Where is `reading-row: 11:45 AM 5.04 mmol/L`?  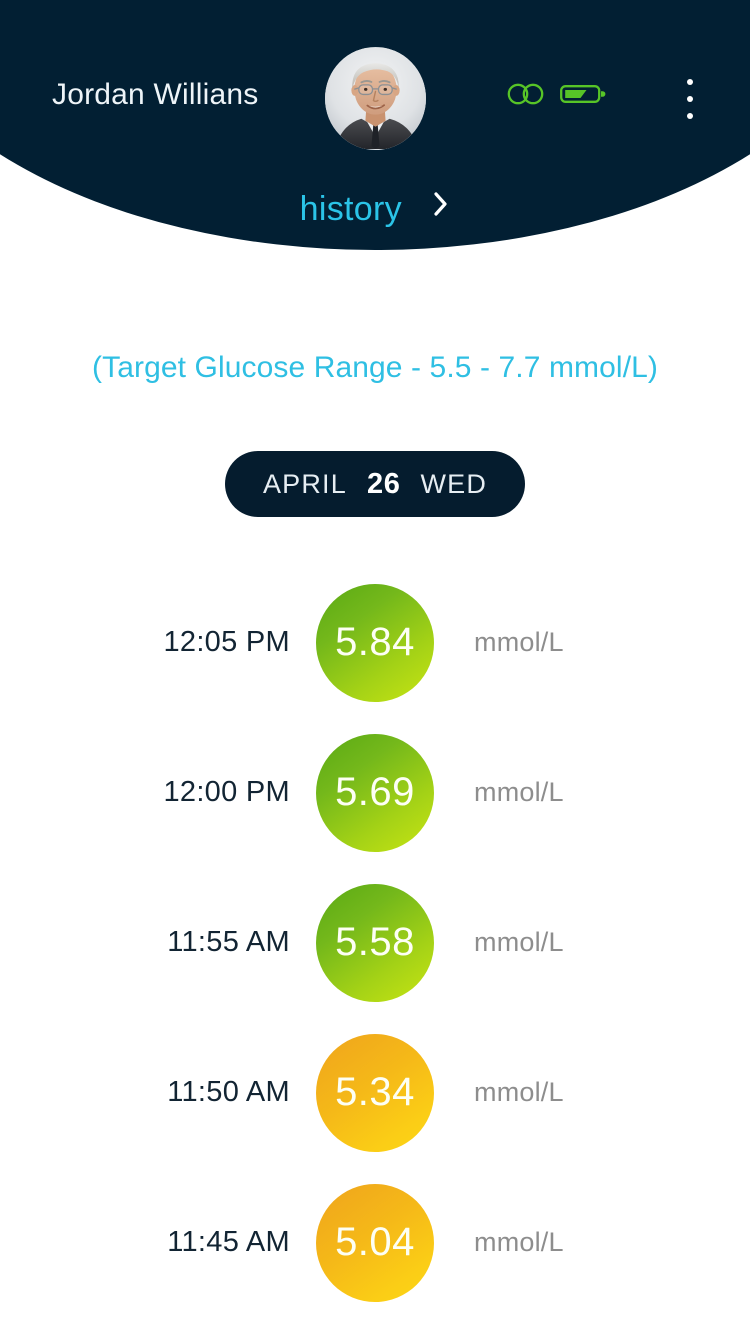 reading-row: 11:45 AM 5.04 mmol/L is located at coordinates (375, 1259).